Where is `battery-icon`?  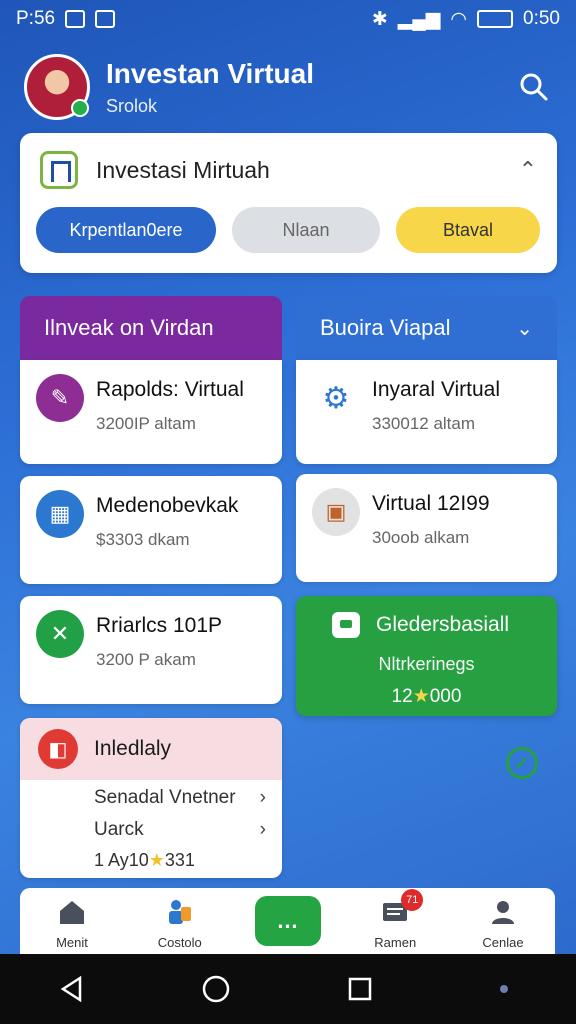
battery-icon is located at coordinates (495, 19).